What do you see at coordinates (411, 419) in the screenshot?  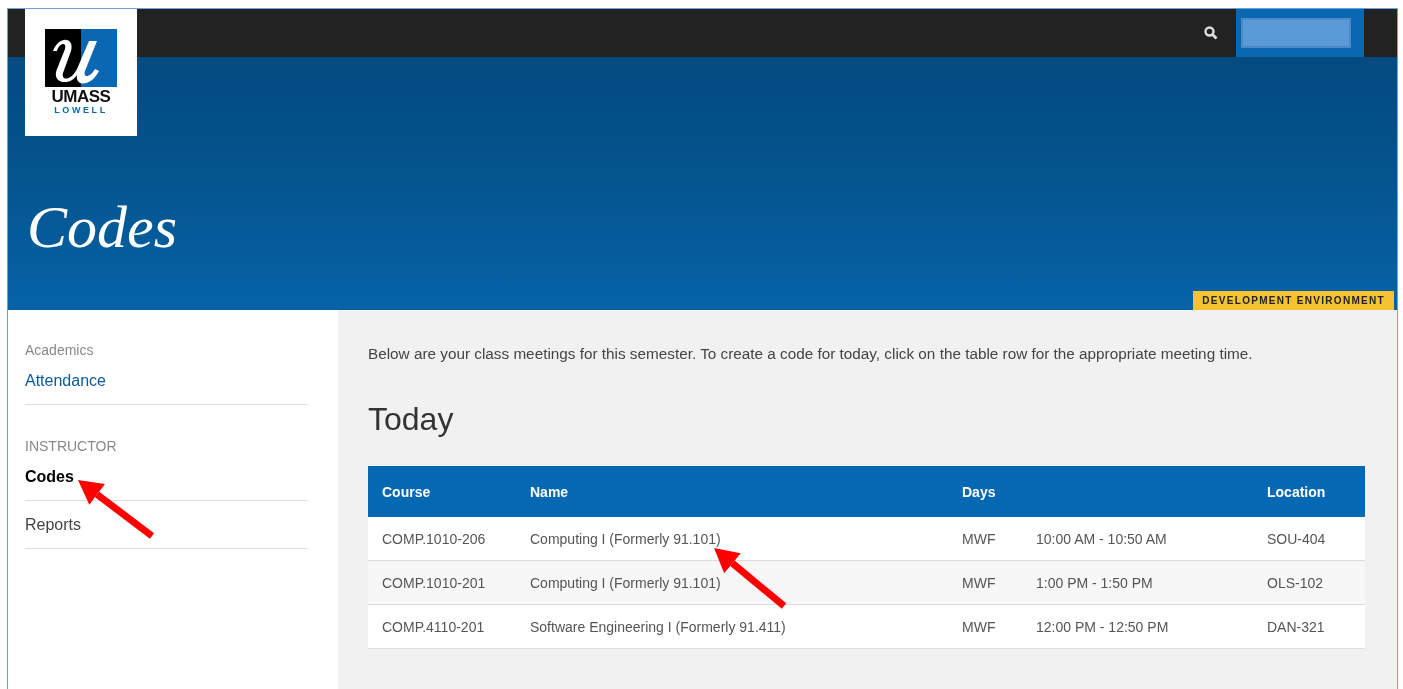 I see `section-heading: Today` at bounding box center [411, 419].